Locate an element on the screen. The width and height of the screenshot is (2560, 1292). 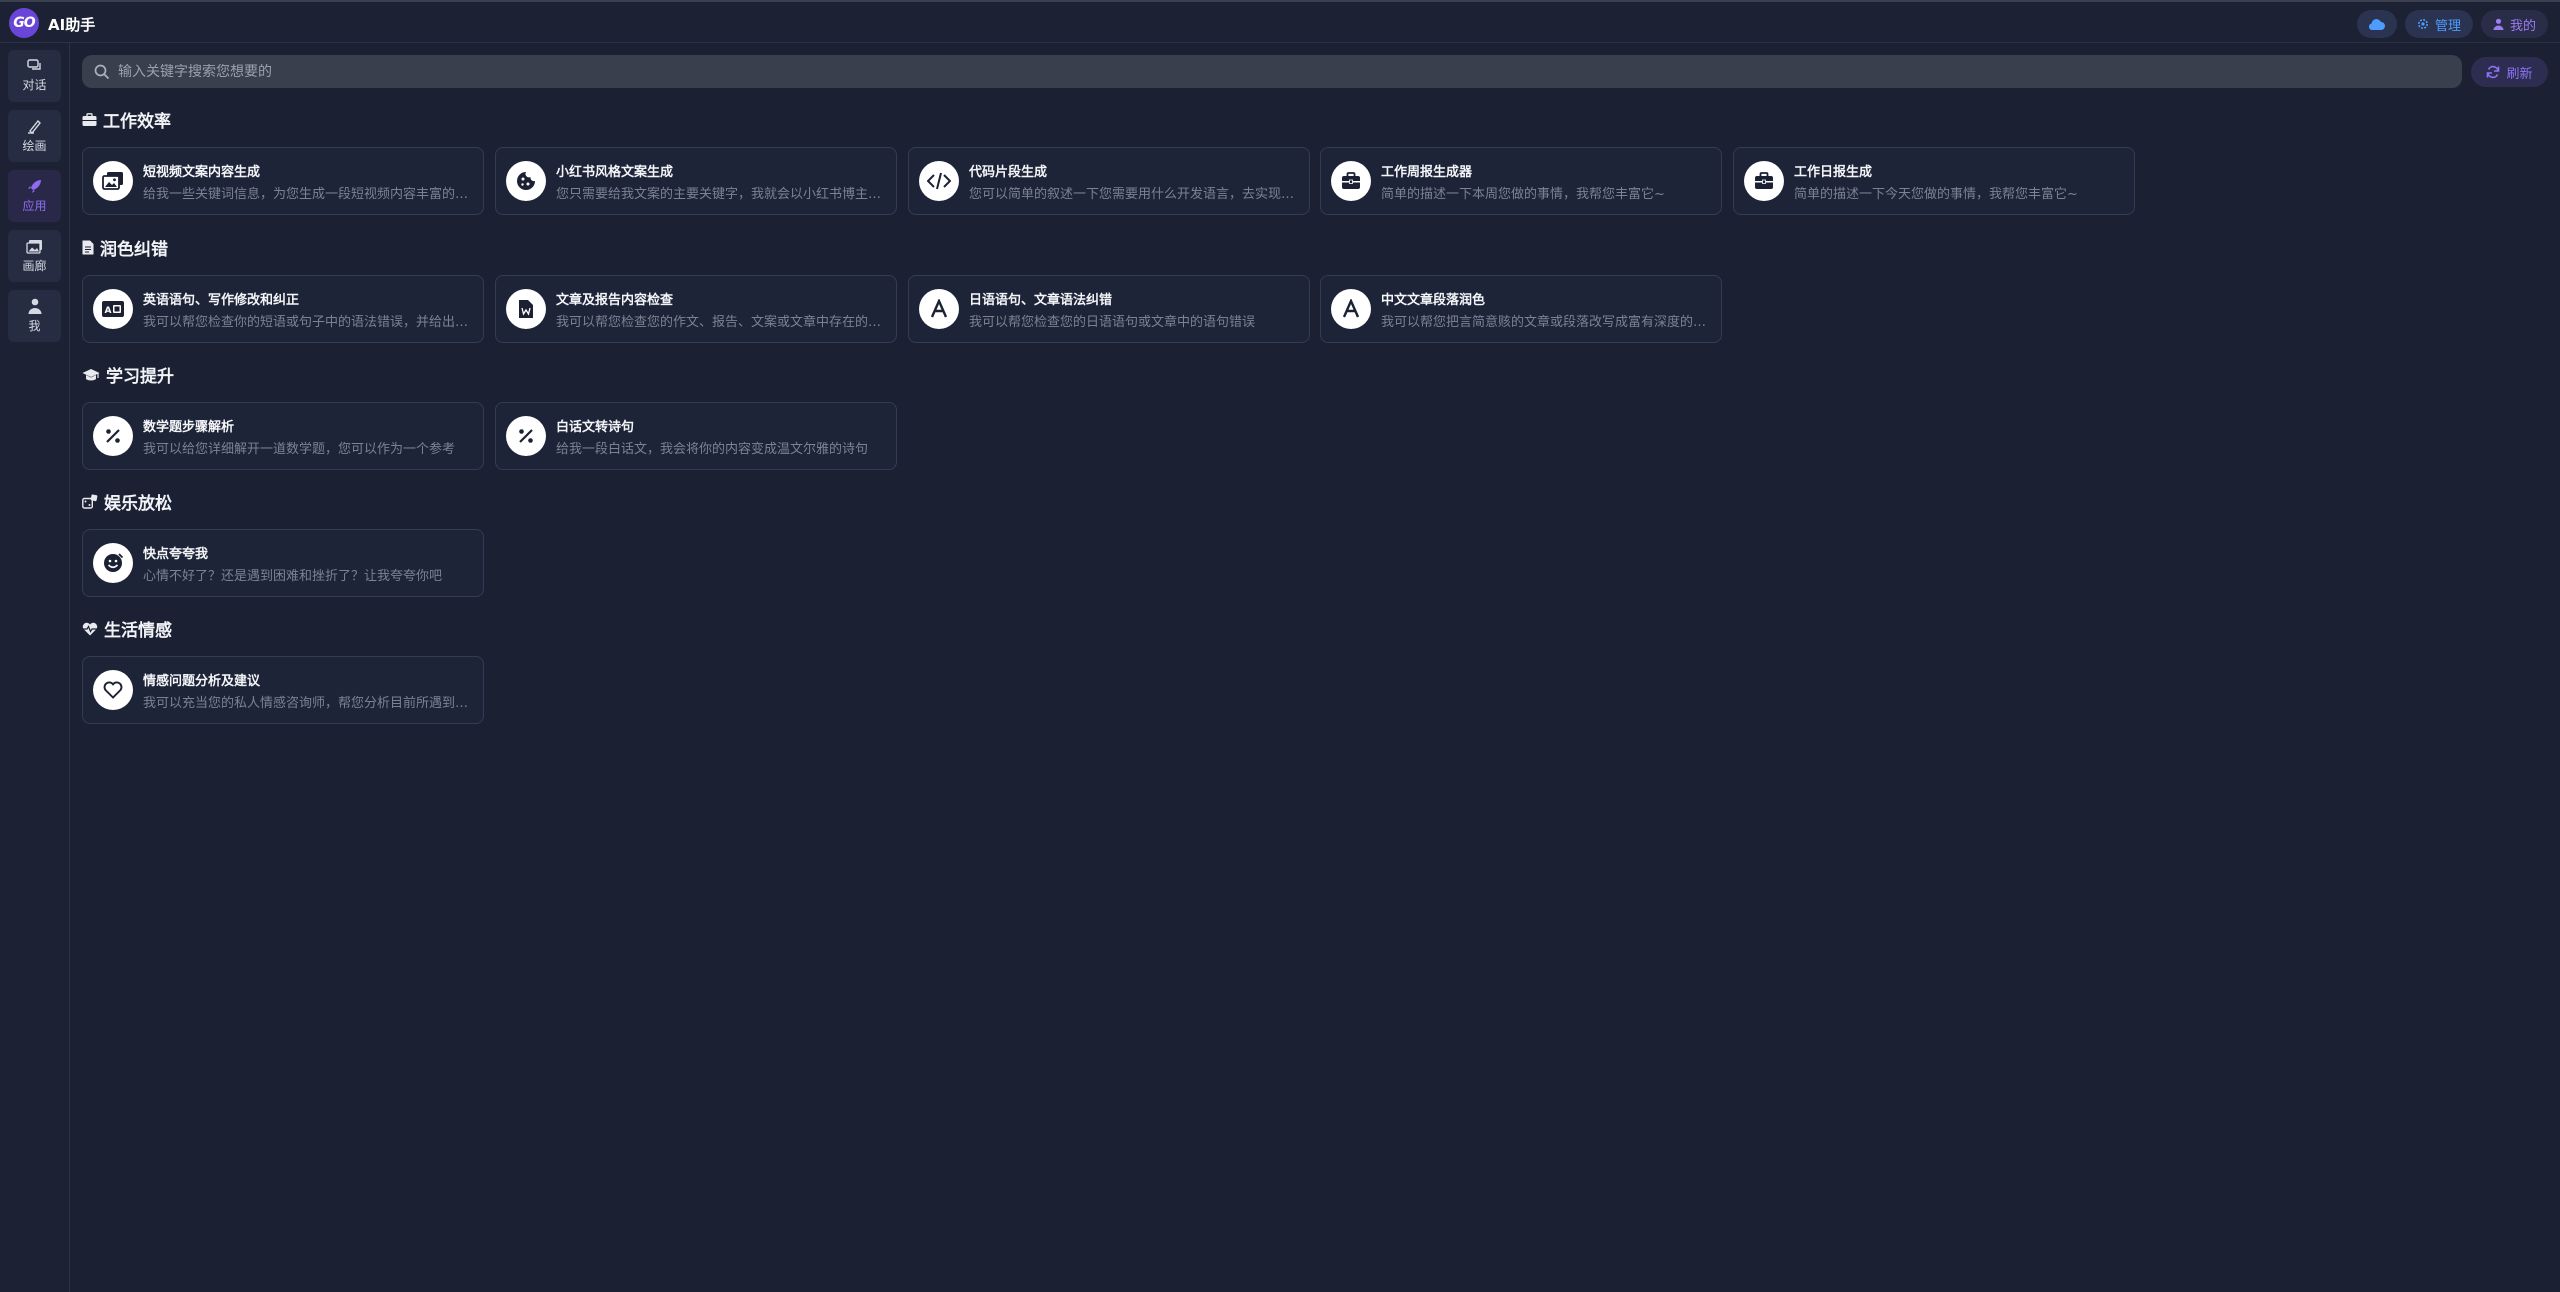
cookie-icon is located at coordinates (526, 181).